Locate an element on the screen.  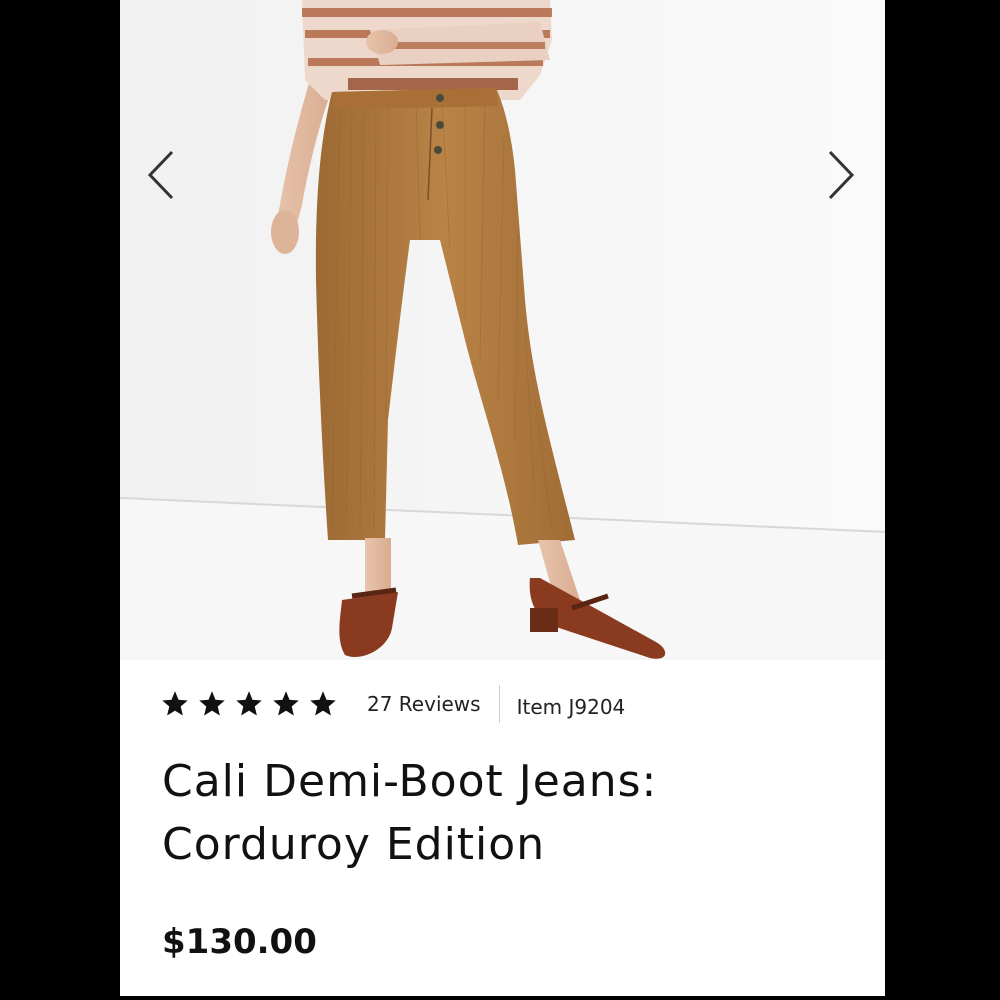
previous-image-button is located at coordinates (162, 176).